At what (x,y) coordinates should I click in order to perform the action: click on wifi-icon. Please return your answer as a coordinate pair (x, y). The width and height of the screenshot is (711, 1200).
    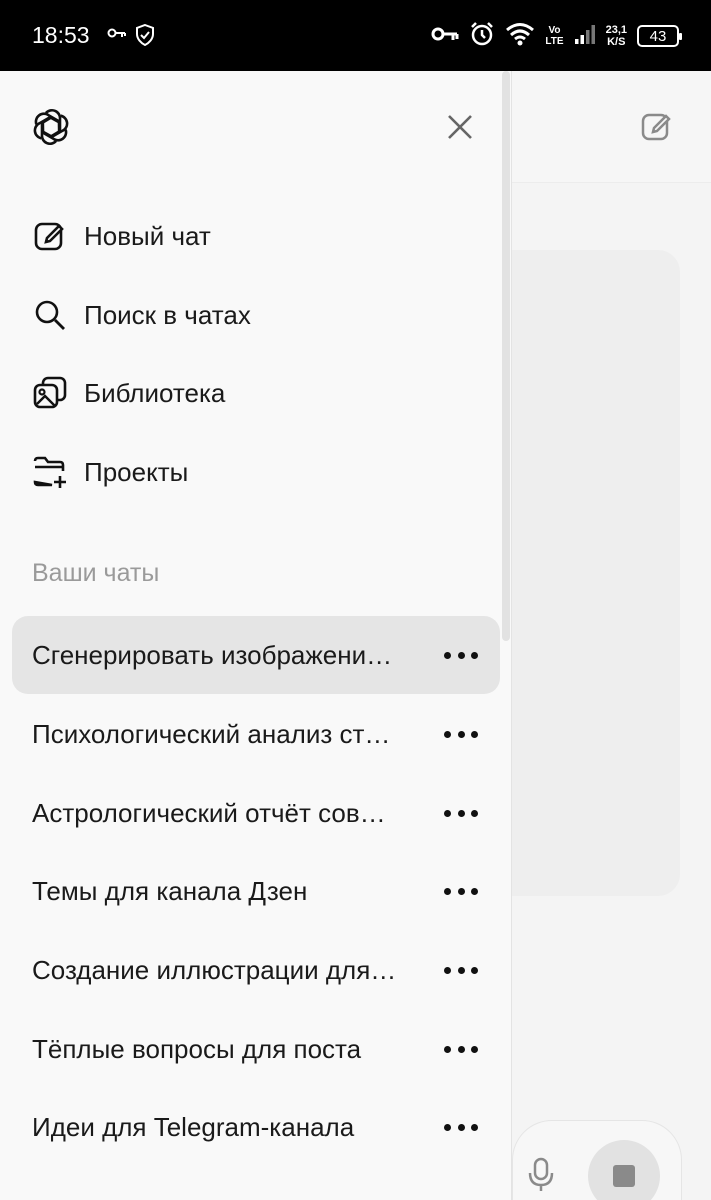
    Looking at the image, I should click on (520, 36).